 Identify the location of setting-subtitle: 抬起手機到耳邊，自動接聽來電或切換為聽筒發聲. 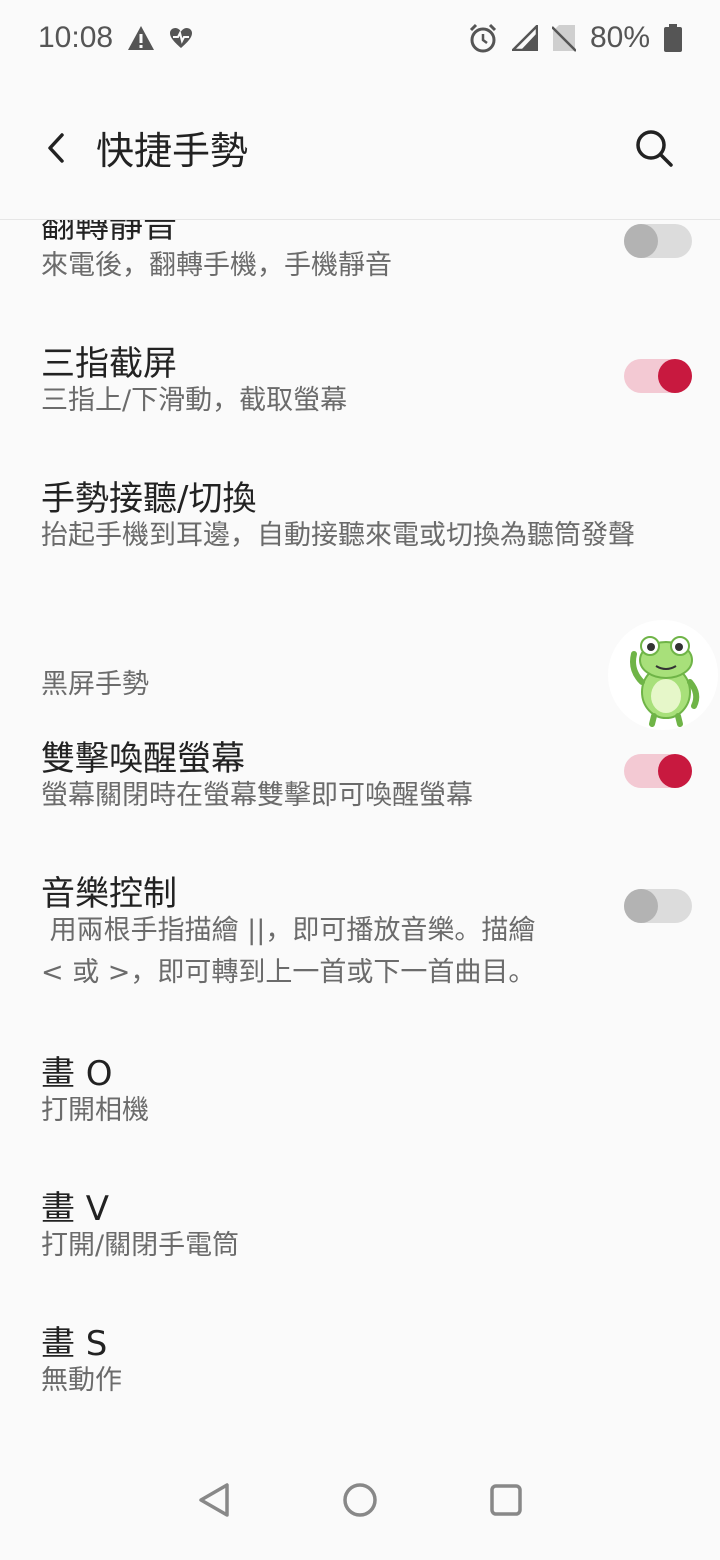
(338, 535).